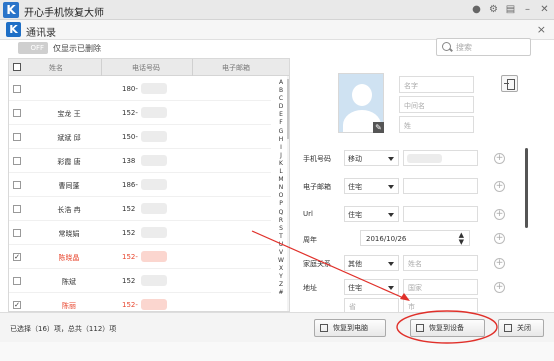  Describe the element at coordinates (281, 180) in the screenshot. I see `alphabet-letter: M` at that location.